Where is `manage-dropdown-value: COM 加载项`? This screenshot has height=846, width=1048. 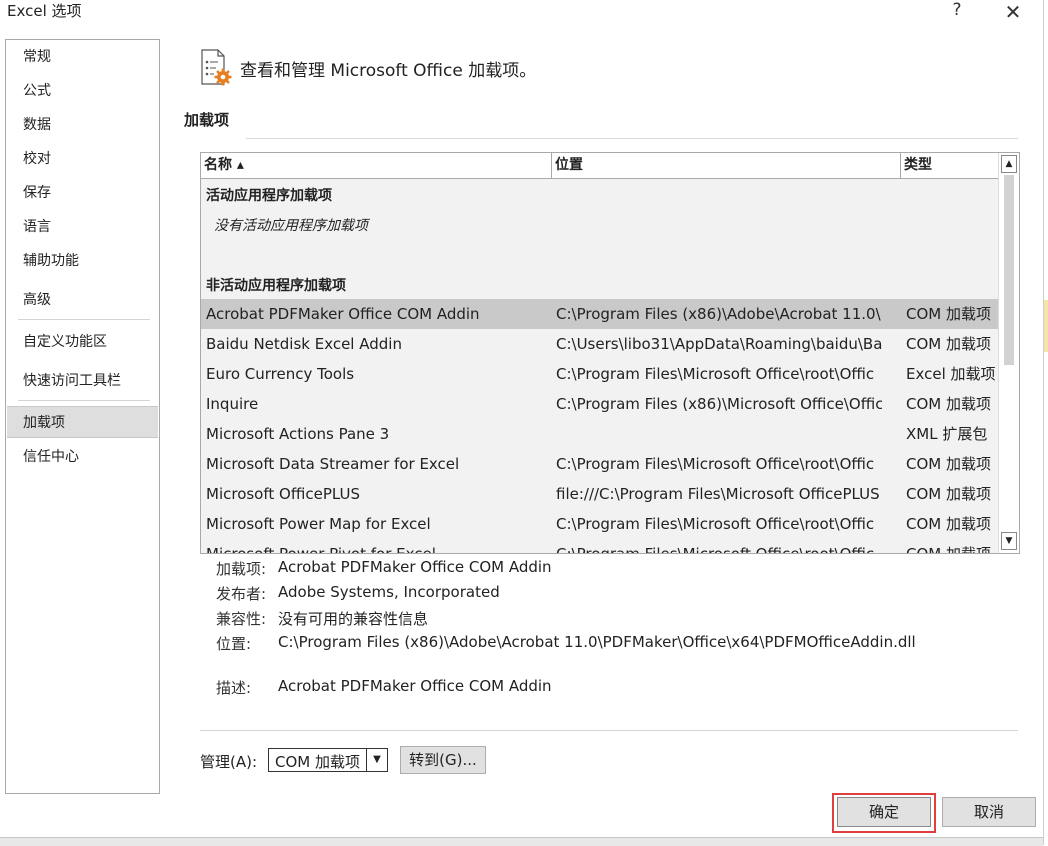
manage-dropdown-value: COM 加载项 is located at coordinates (317, 762).